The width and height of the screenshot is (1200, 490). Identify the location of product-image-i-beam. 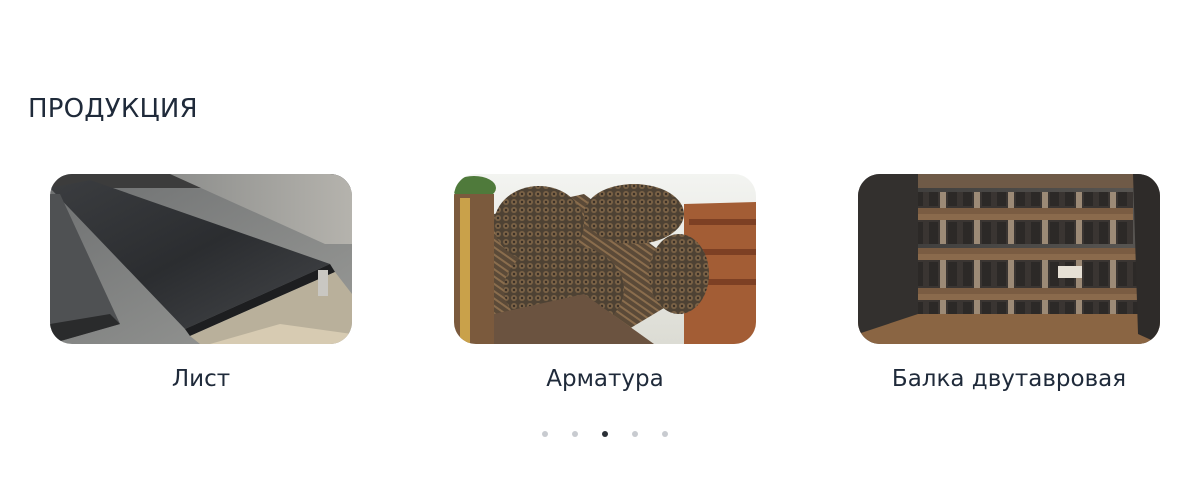
(1009, 259).